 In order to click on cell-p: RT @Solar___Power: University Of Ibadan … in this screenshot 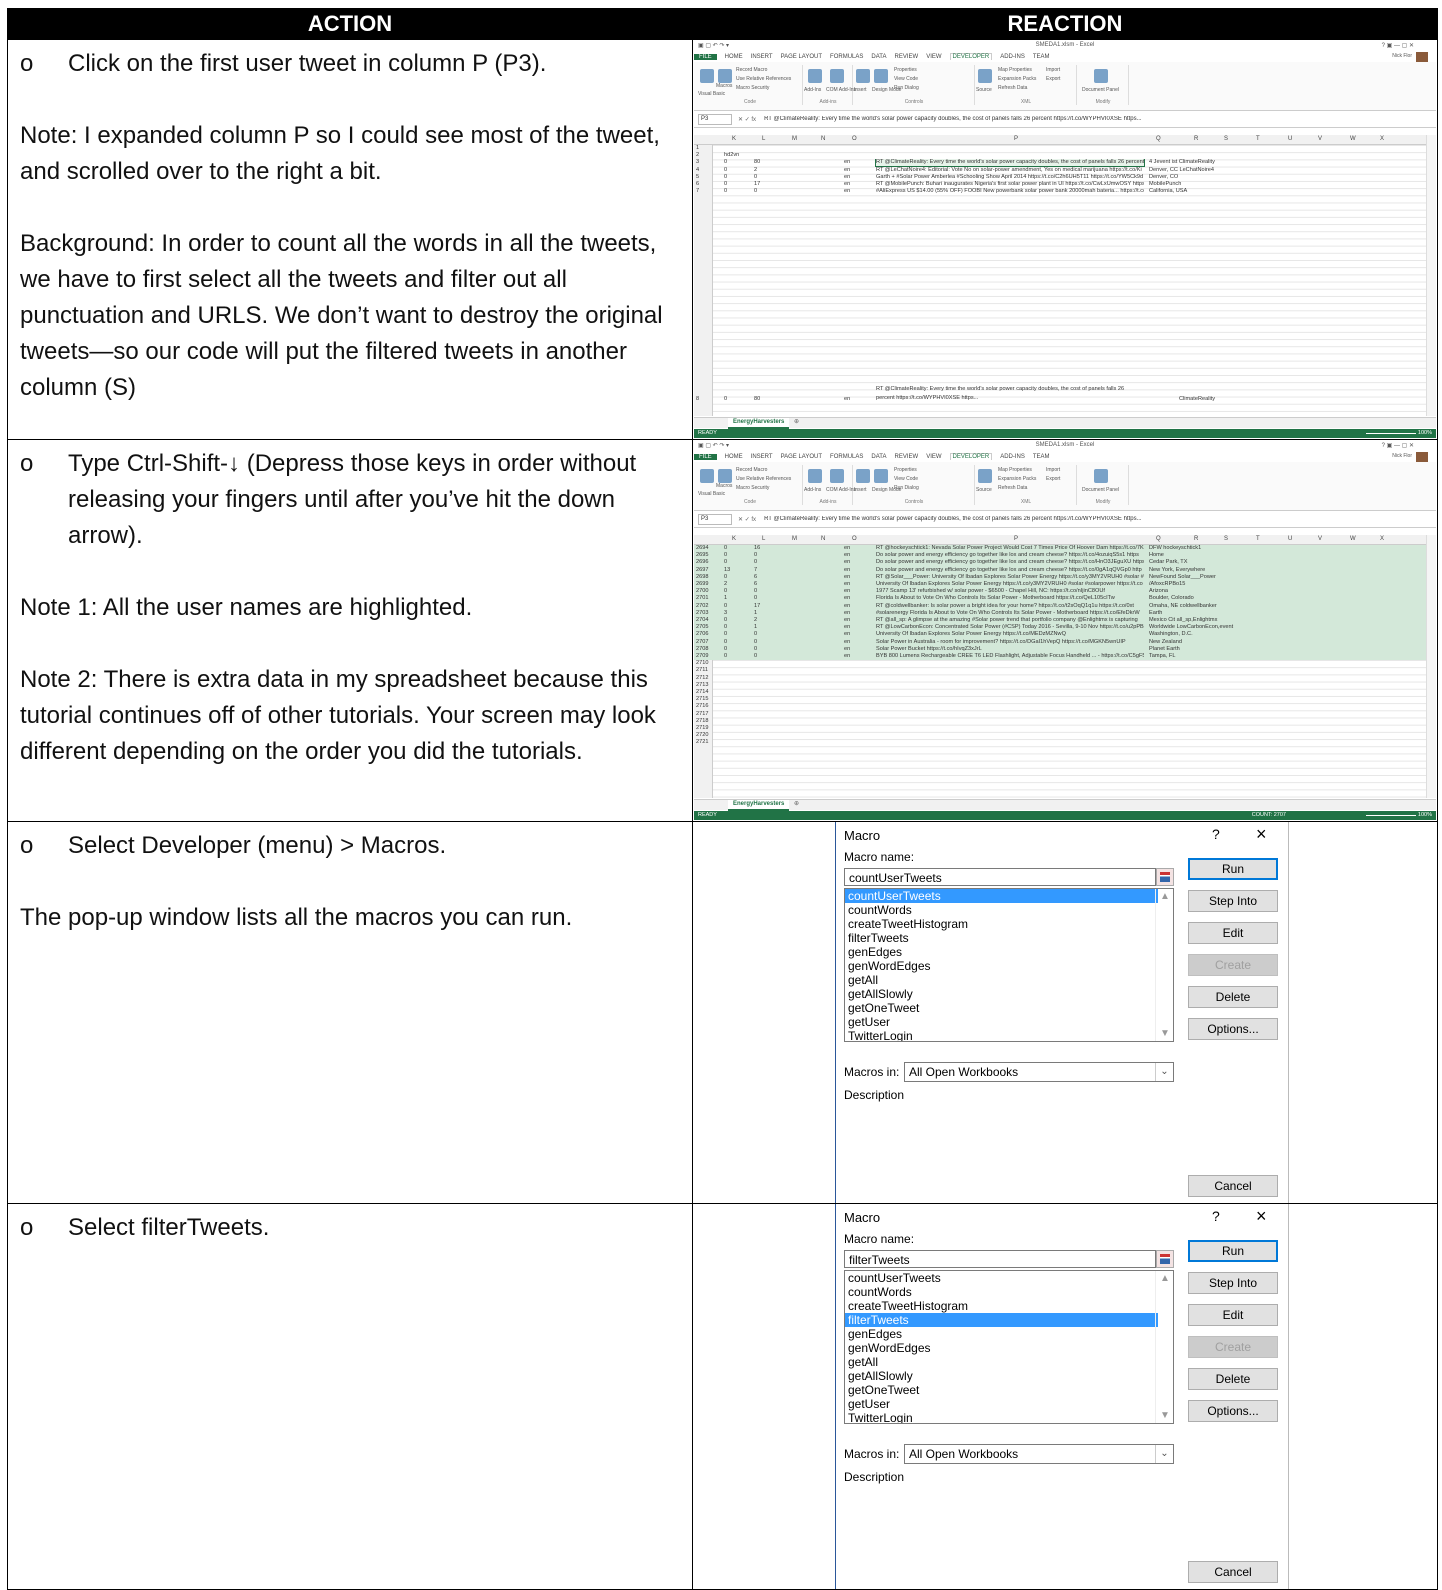, I will do `click(1010, 577)`.